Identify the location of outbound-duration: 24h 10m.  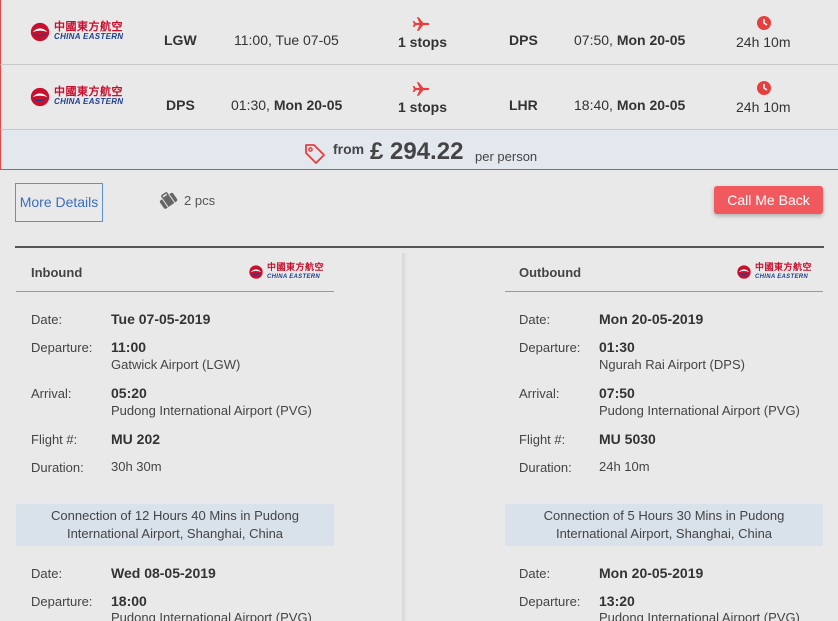
(624, 466).